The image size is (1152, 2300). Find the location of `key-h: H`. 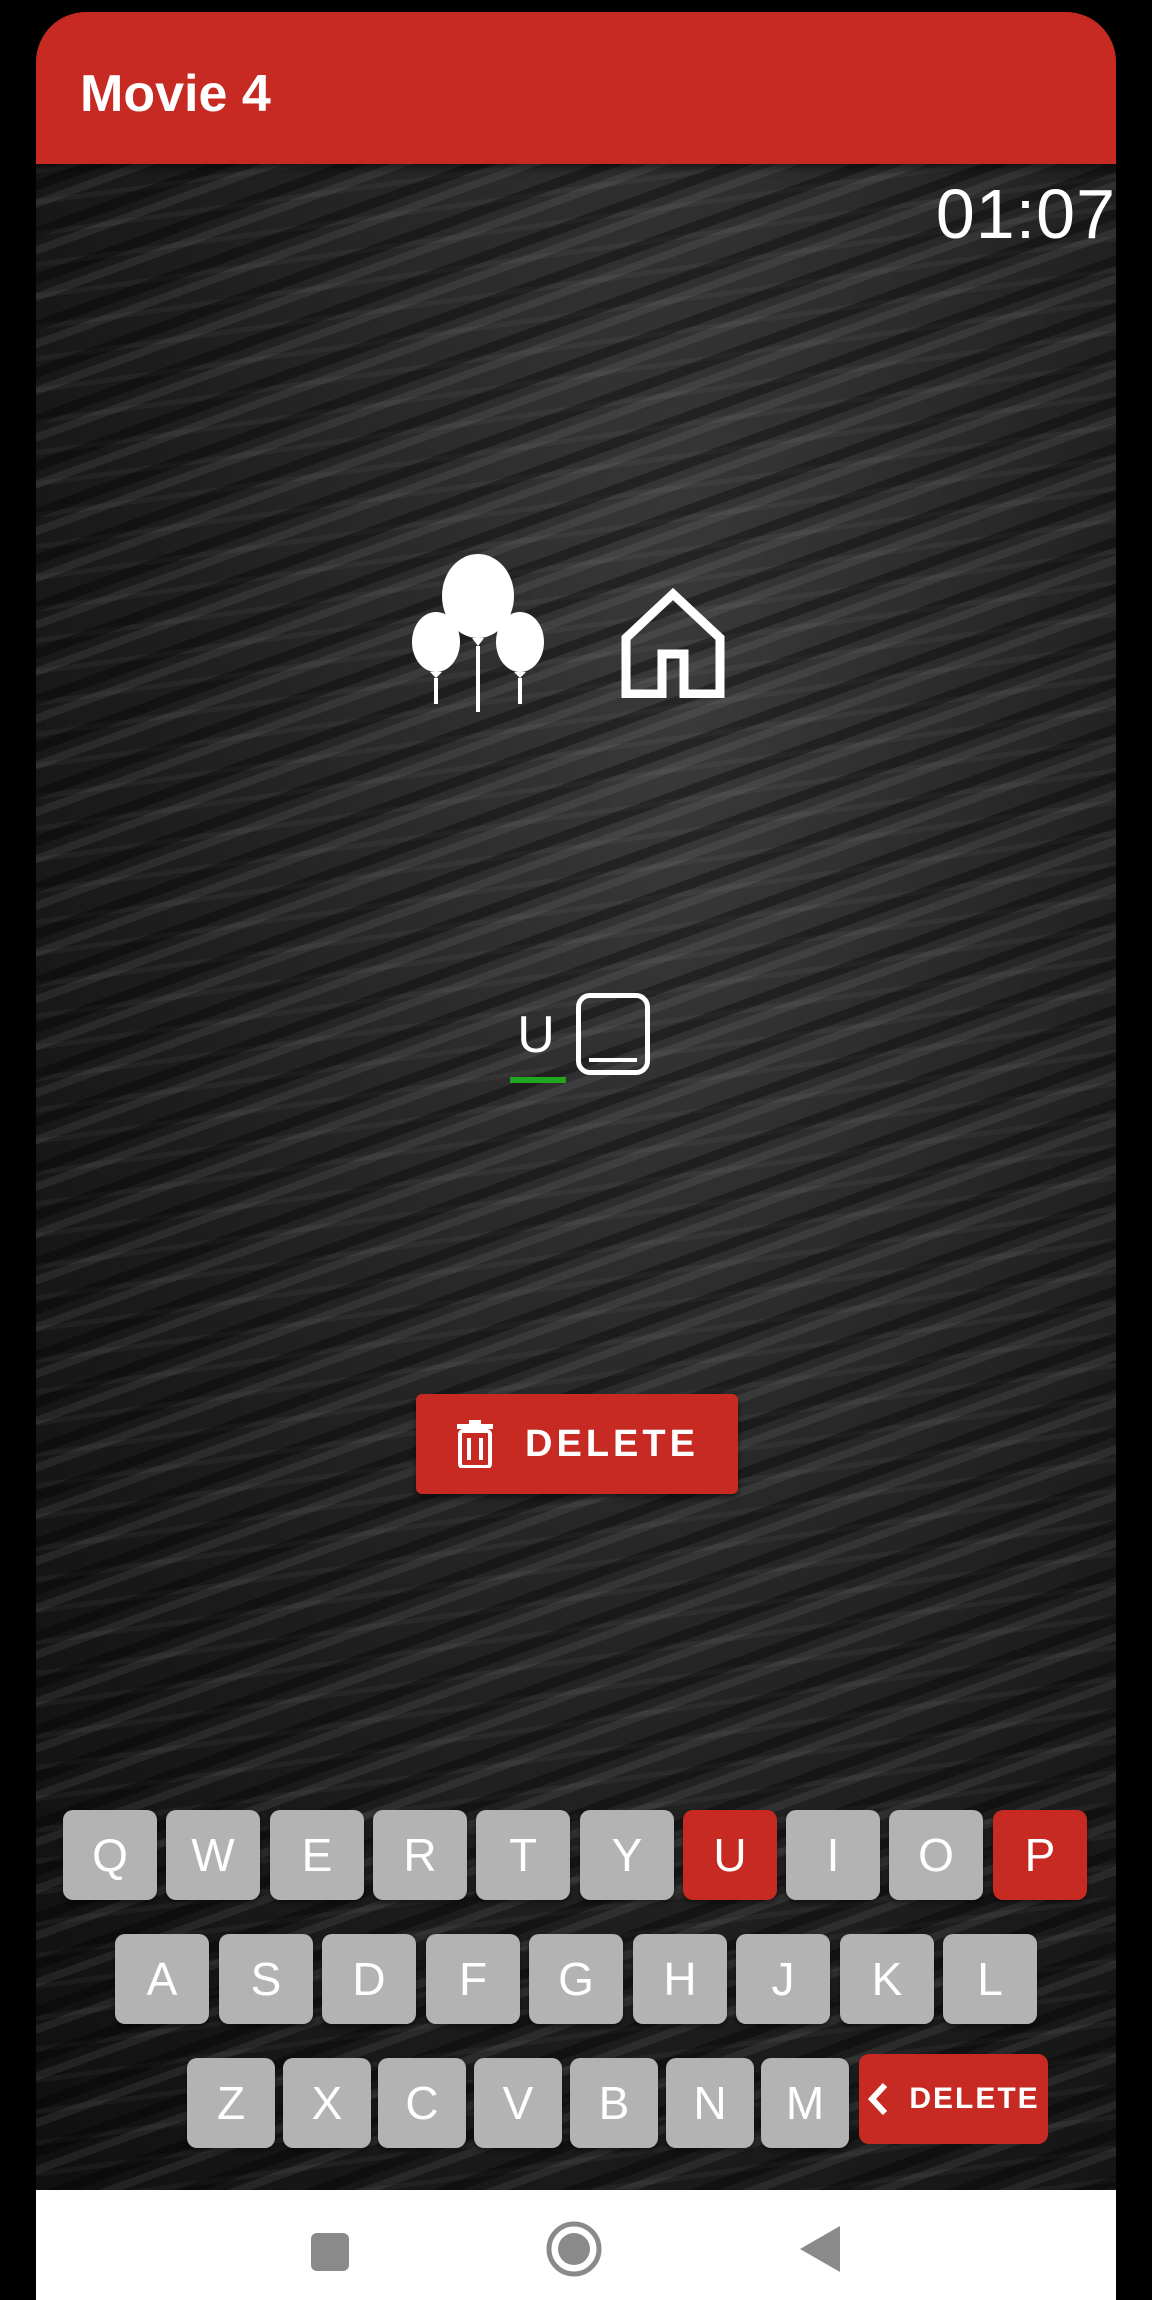

key-h: H is located at coordinates (680, 1979).